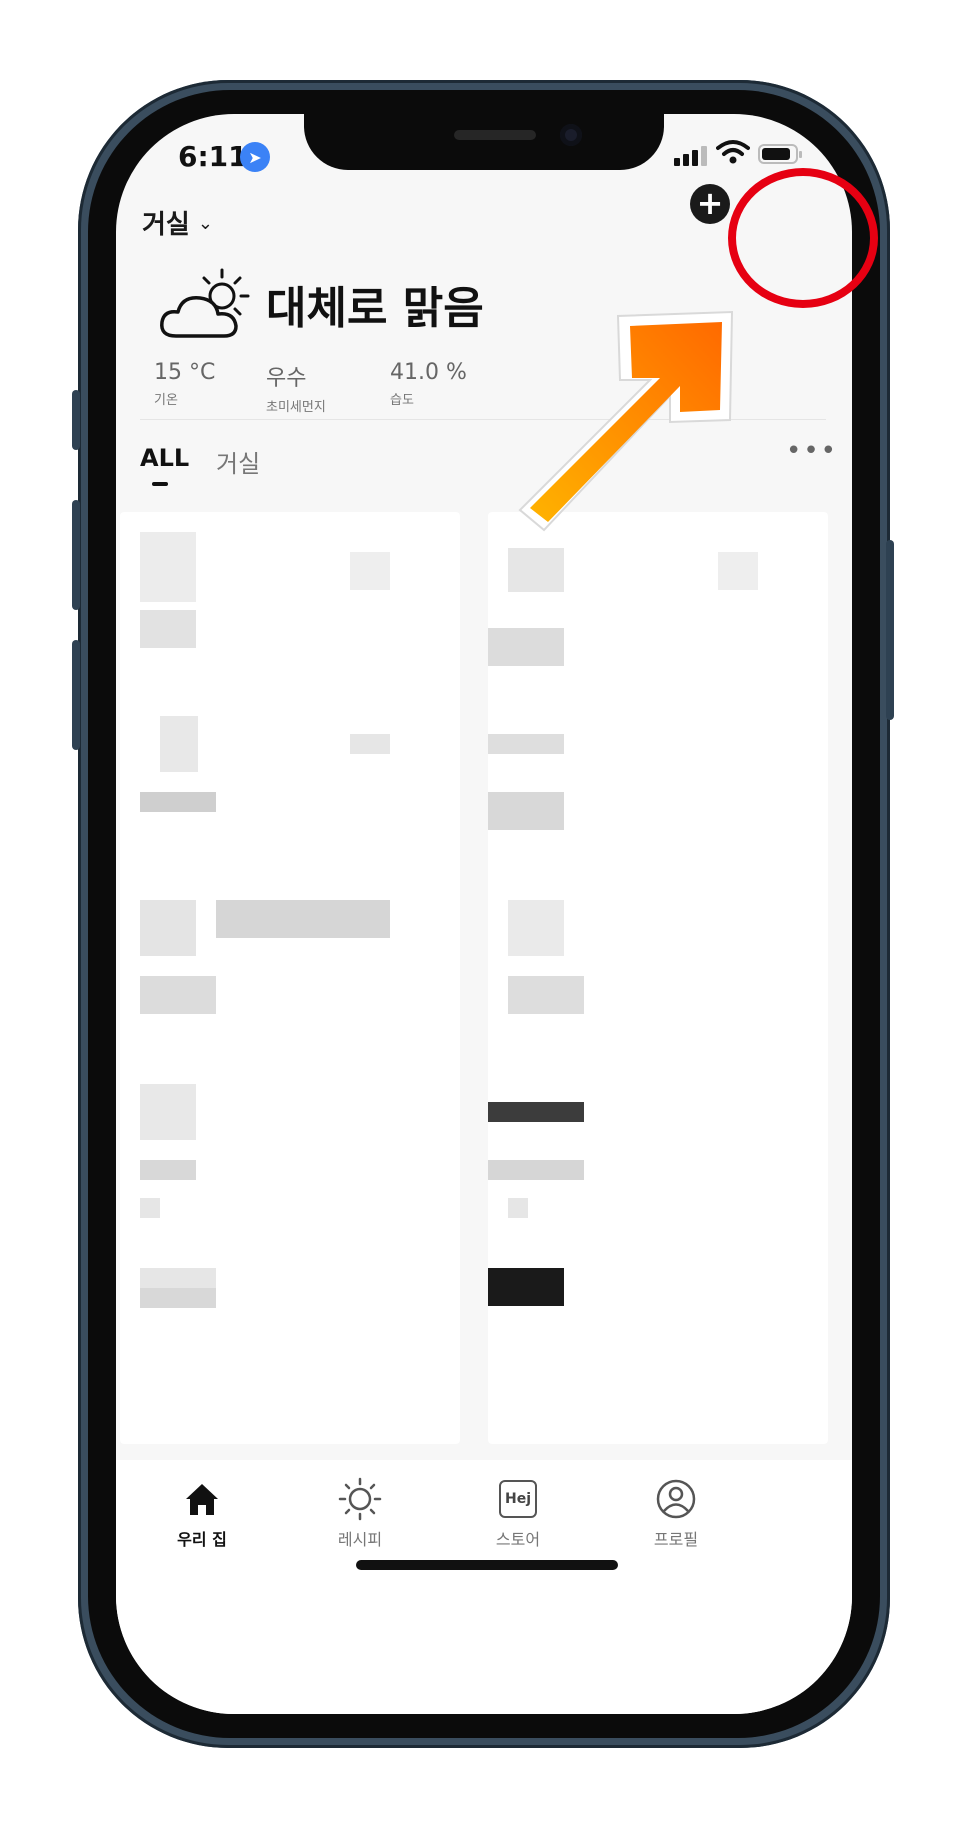 The width and height of the screenshot is (966, 1823). What do you see at coordinates (803, 238) in the screenshot?
I see `highlight-circle` at bounding box center [803, 238].